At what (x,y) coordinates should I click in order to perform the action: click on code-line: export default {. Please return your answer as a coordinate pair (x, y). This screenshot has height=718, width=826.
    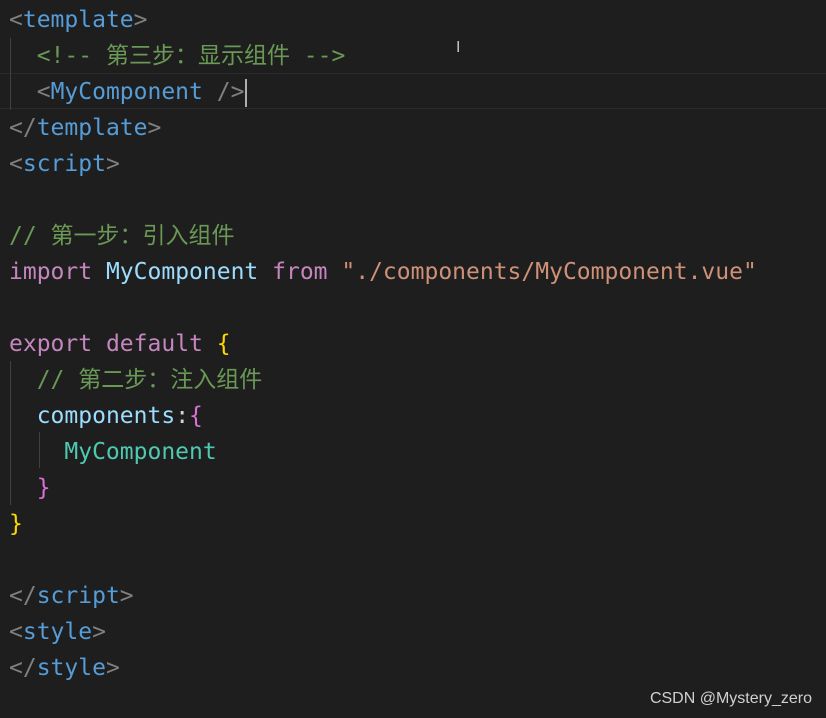
    Looking at the image, I should click on (120, 344).